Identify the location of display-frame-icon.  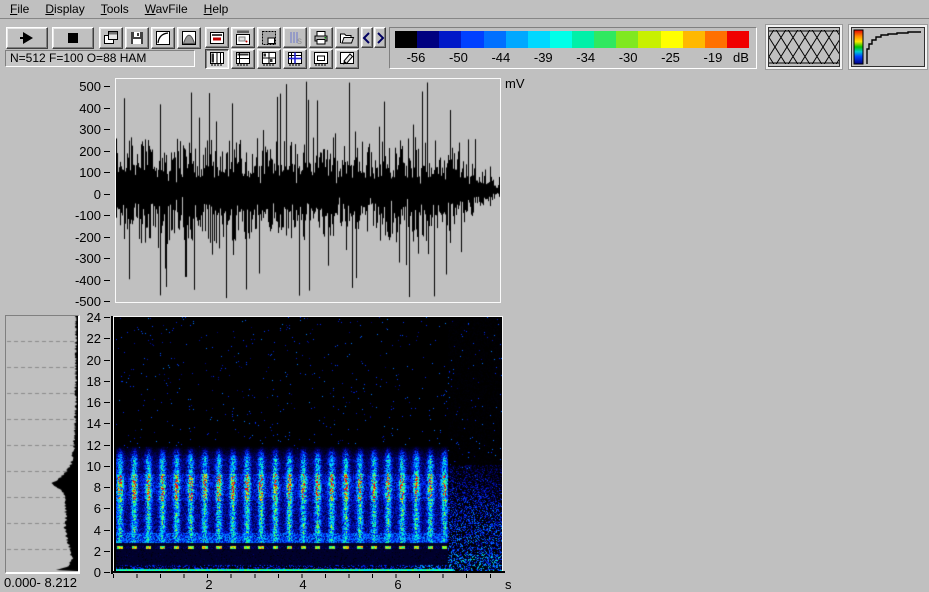
(217, 38).